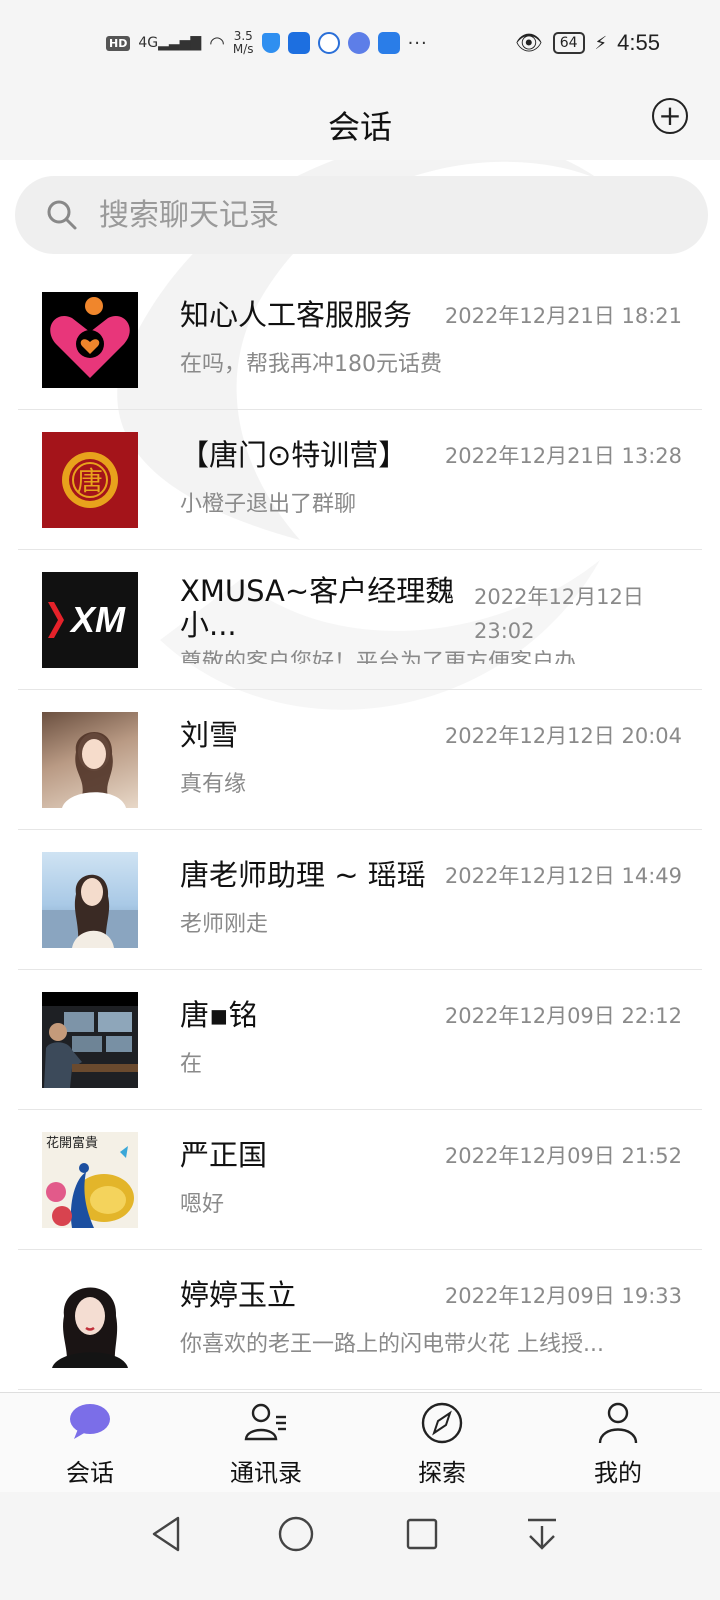  What do you see at coordinates (378, 657) in the screenshot?
I see `chat-preview: 尊敬的客户您好！平台为了更方便客户办` at bounding box center [378, 657].